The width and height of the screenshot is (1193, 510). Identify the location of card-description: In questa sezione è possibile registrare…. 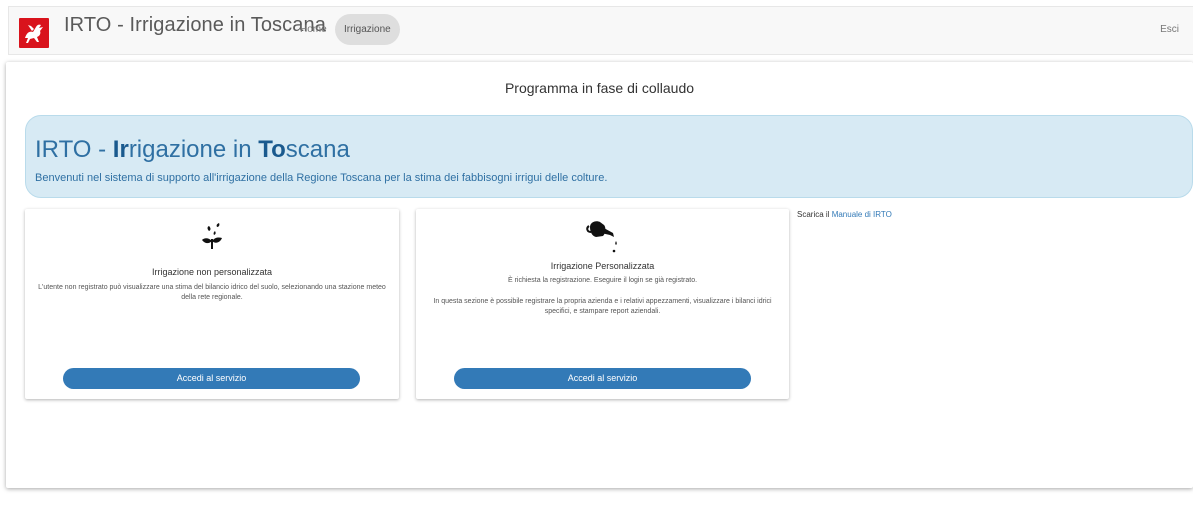
(602, 306).